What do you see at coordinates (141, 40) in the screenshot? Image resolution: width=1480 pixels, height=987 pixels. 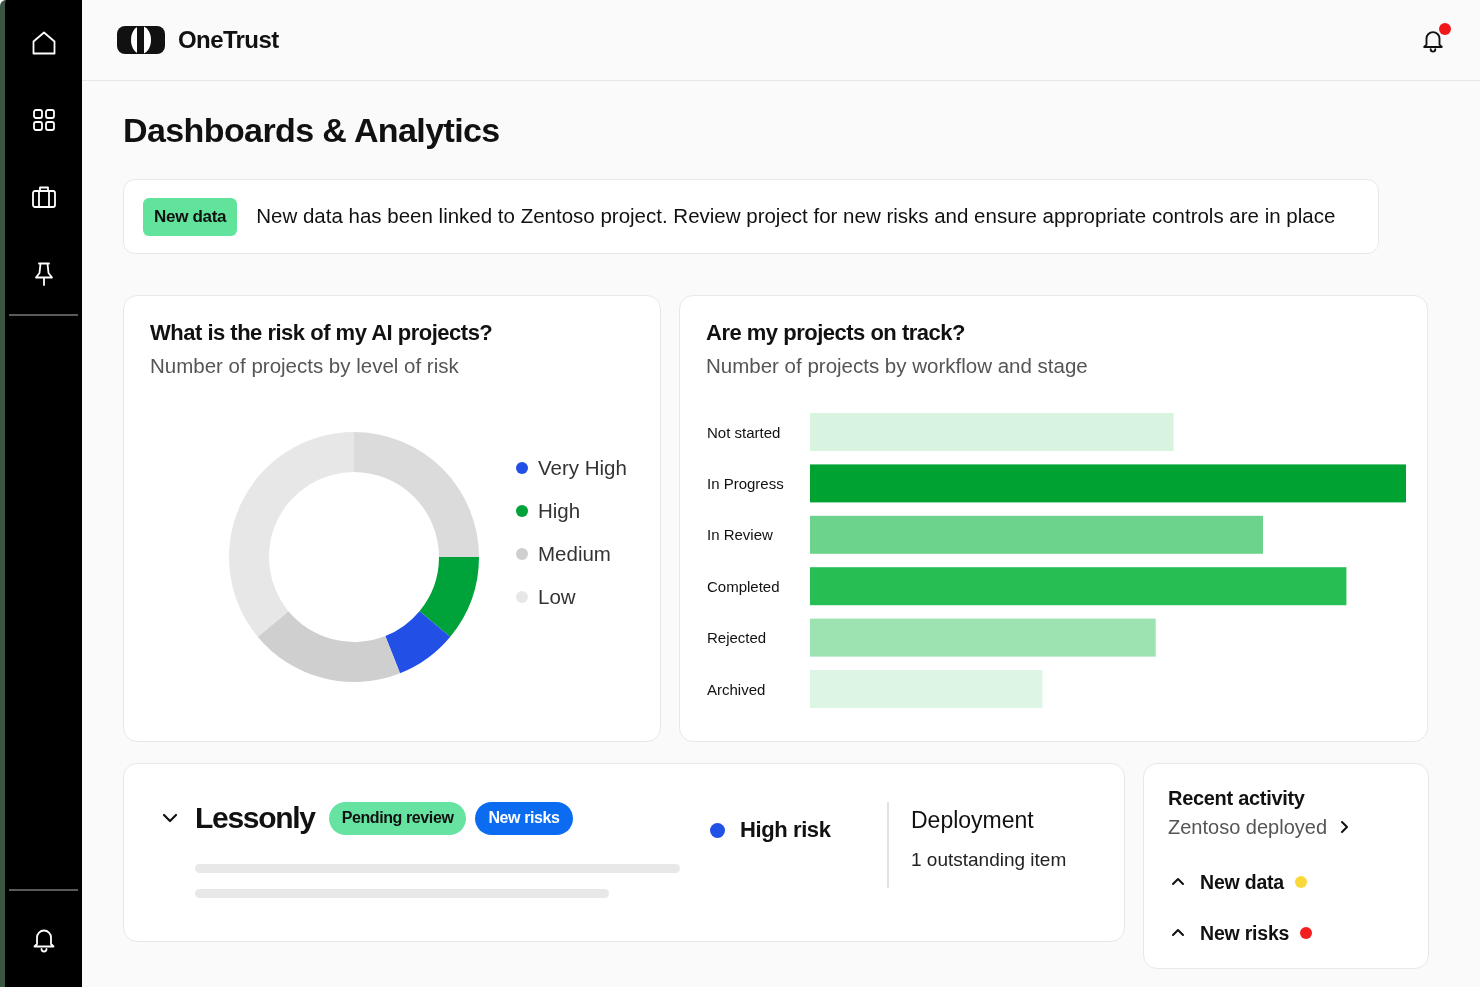 I see `logo-icon` at bounding box center [141, 40].